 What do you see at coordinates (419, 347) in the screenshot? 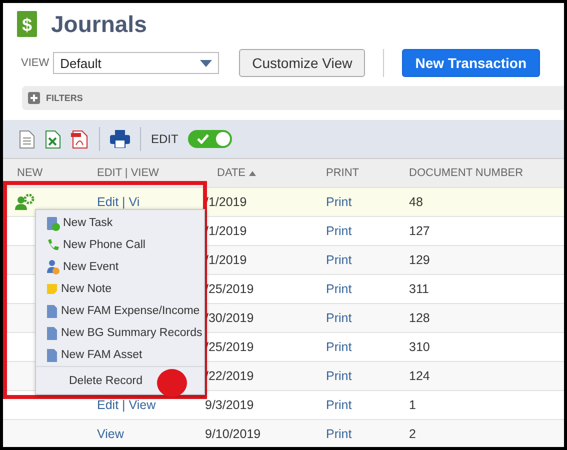
I see `document-number-cell-text: 310` at bounding box center [419, 347].